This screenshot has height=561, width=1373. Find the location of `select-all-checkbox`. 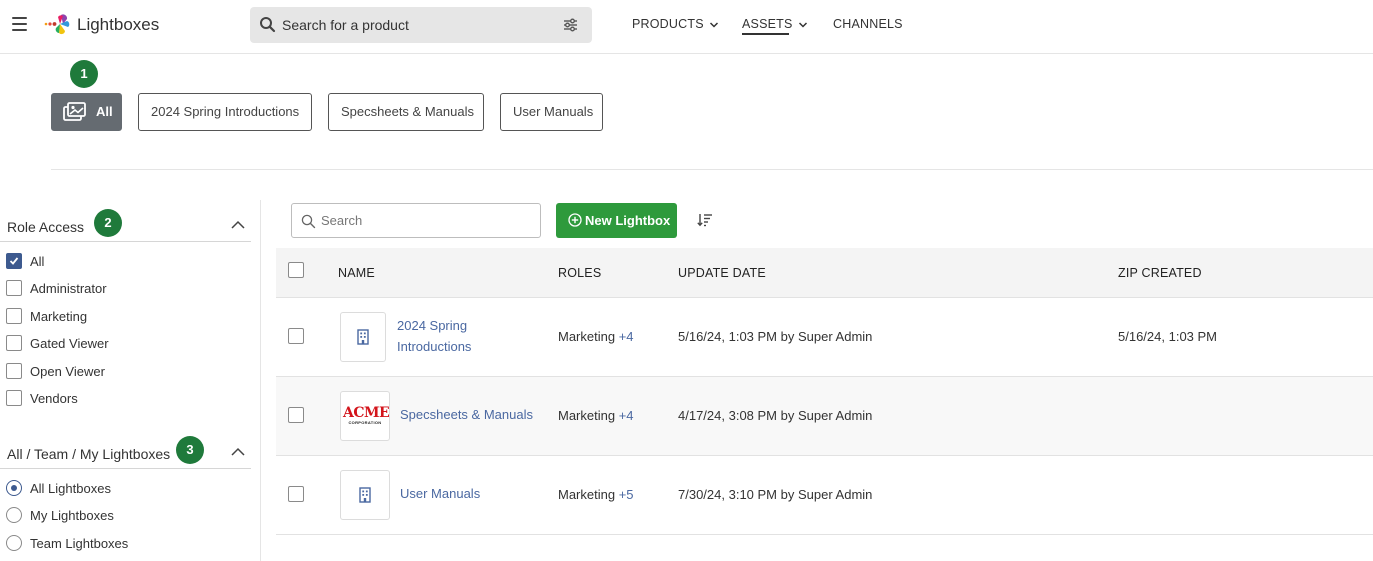

select-all-checkbox is located at coordinates (296, 270).